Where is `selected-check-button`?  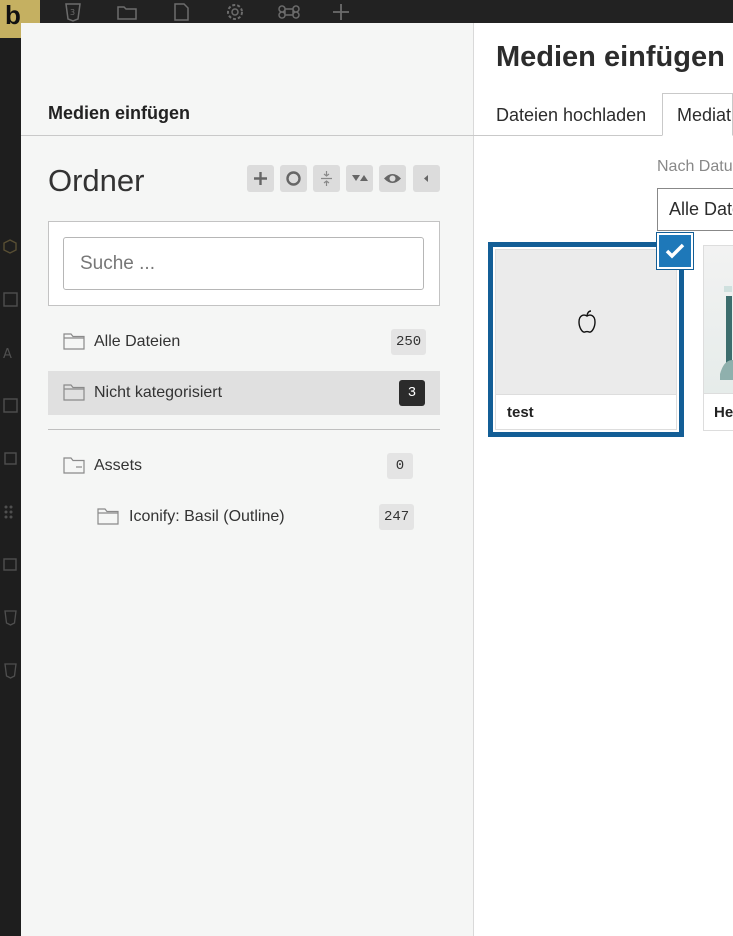
selected-check-button is located at coordinates (675, 251).